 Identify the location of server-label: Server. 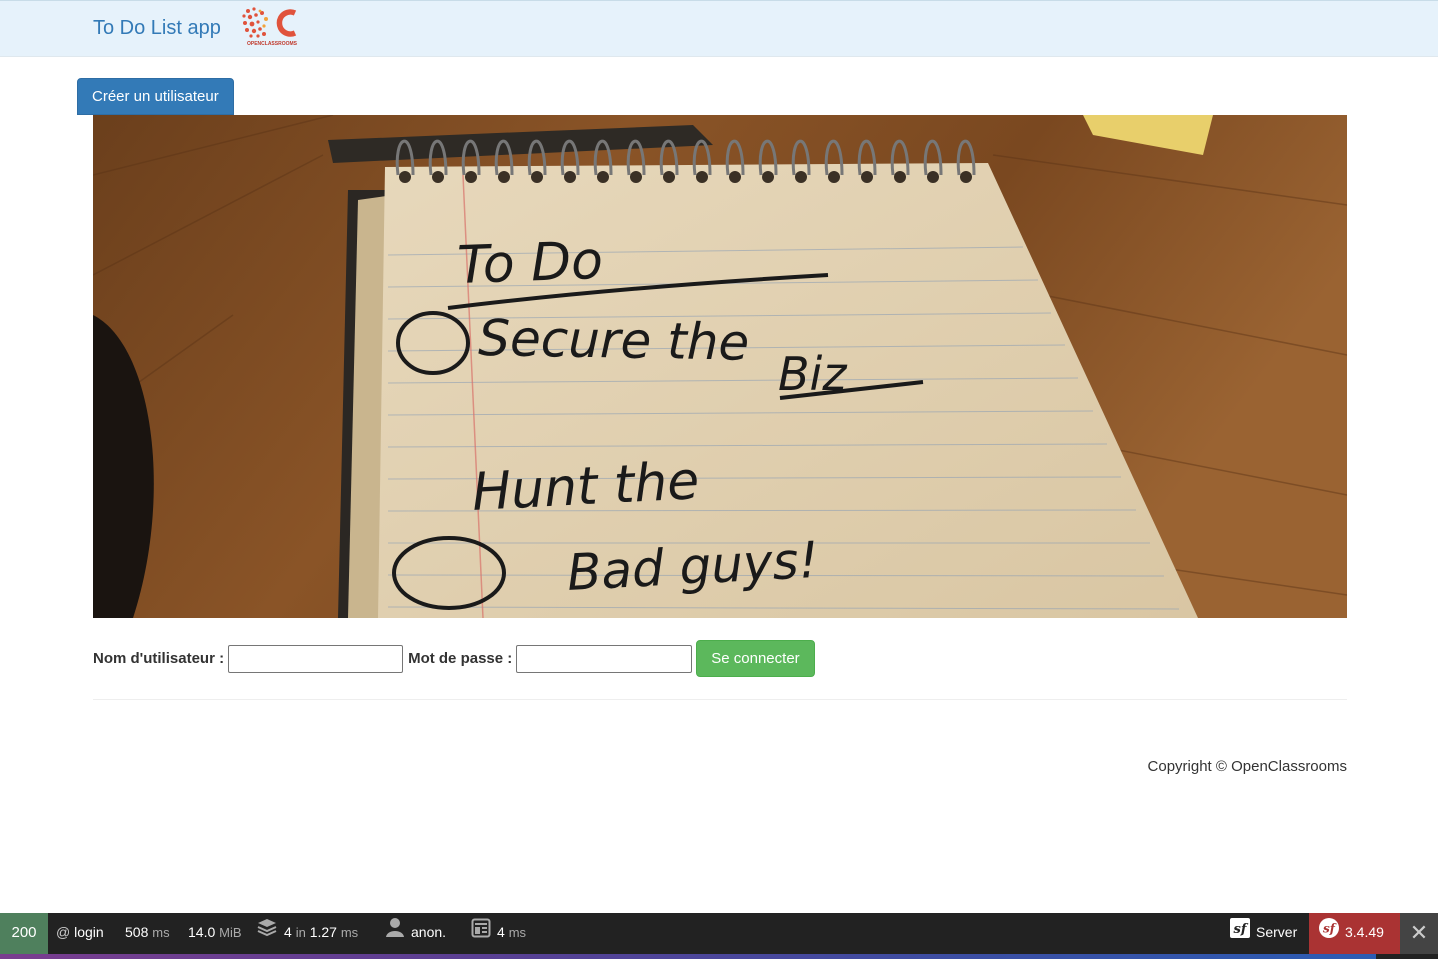
(1277, 932).